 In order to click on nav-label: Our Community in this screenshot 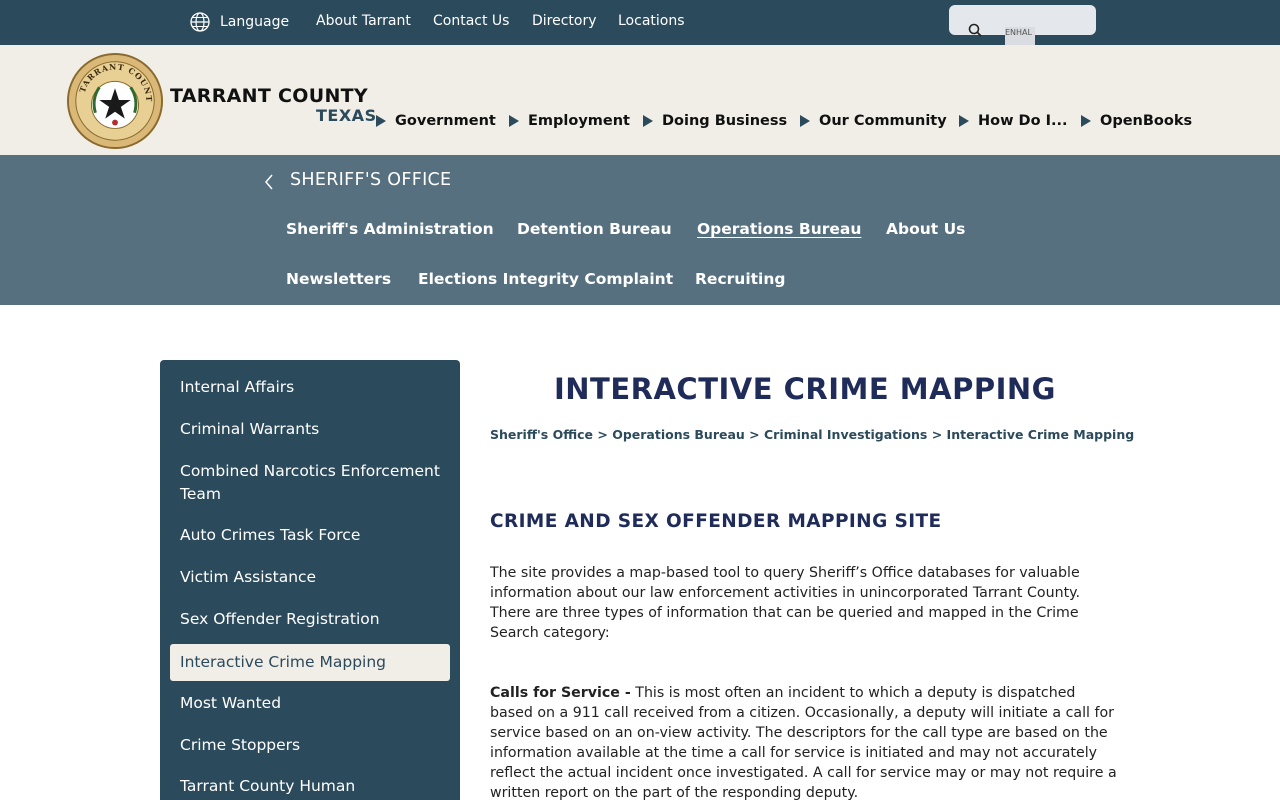, I will do `click(883, 121)`.